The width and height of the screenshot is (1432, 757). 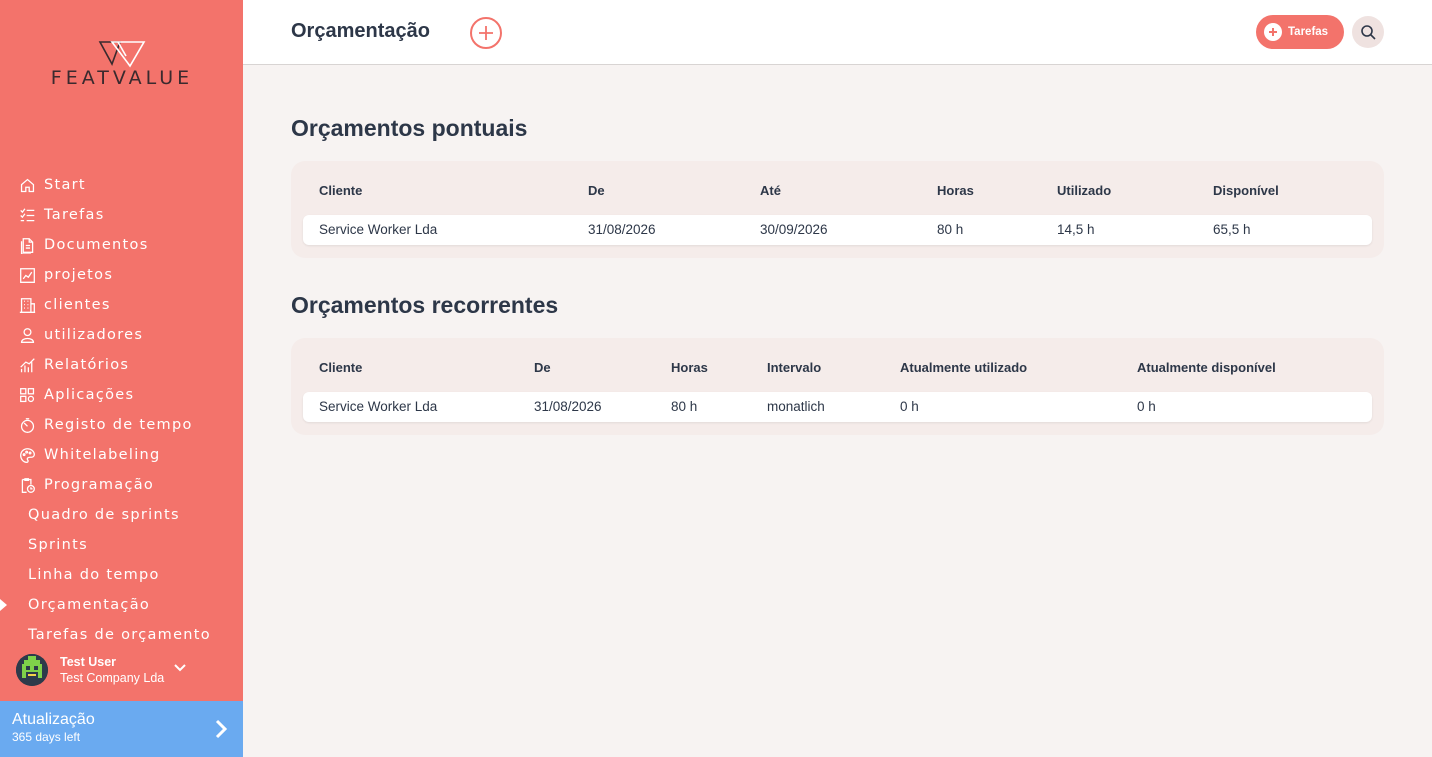 What do you see at coordinates (1232, 229) in the screenshot?
I see `cell-available: 65,5 h` at bounding box center [1232, 229].